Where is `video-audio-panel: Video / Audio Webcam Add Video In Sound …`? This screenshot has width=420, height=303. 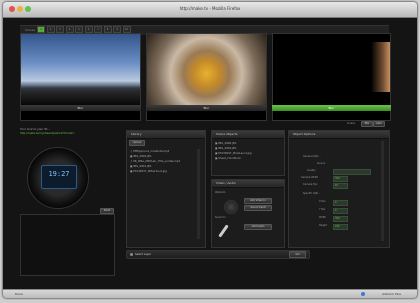 video-audio-panel: Video / Audio Webcam Add Video In Sound … is located at coordinates (248, 213).